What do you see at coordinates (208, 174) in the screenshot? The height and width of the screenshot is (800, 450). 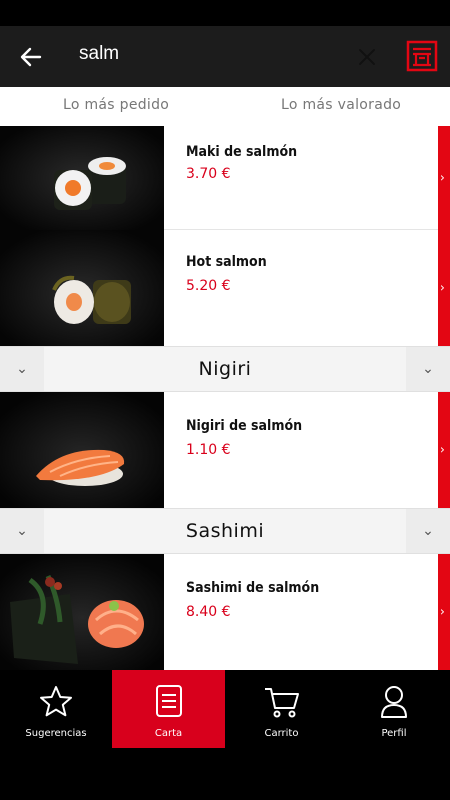 I see `product-price: 3.70 €` at bounding box center [208, 174].